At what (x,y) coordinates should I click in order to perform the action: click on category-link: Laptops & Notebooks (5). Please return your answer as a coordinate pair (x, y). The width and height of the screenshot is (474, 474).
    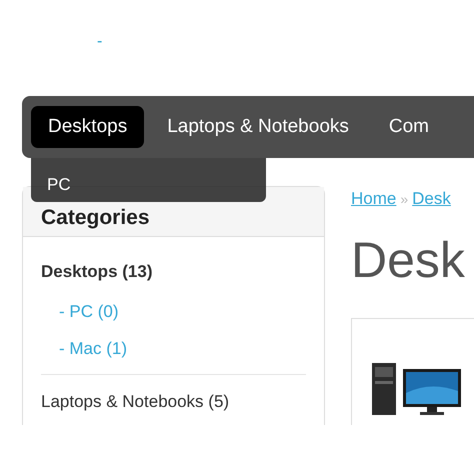
    Looking at the image, I should click on (173, 406).